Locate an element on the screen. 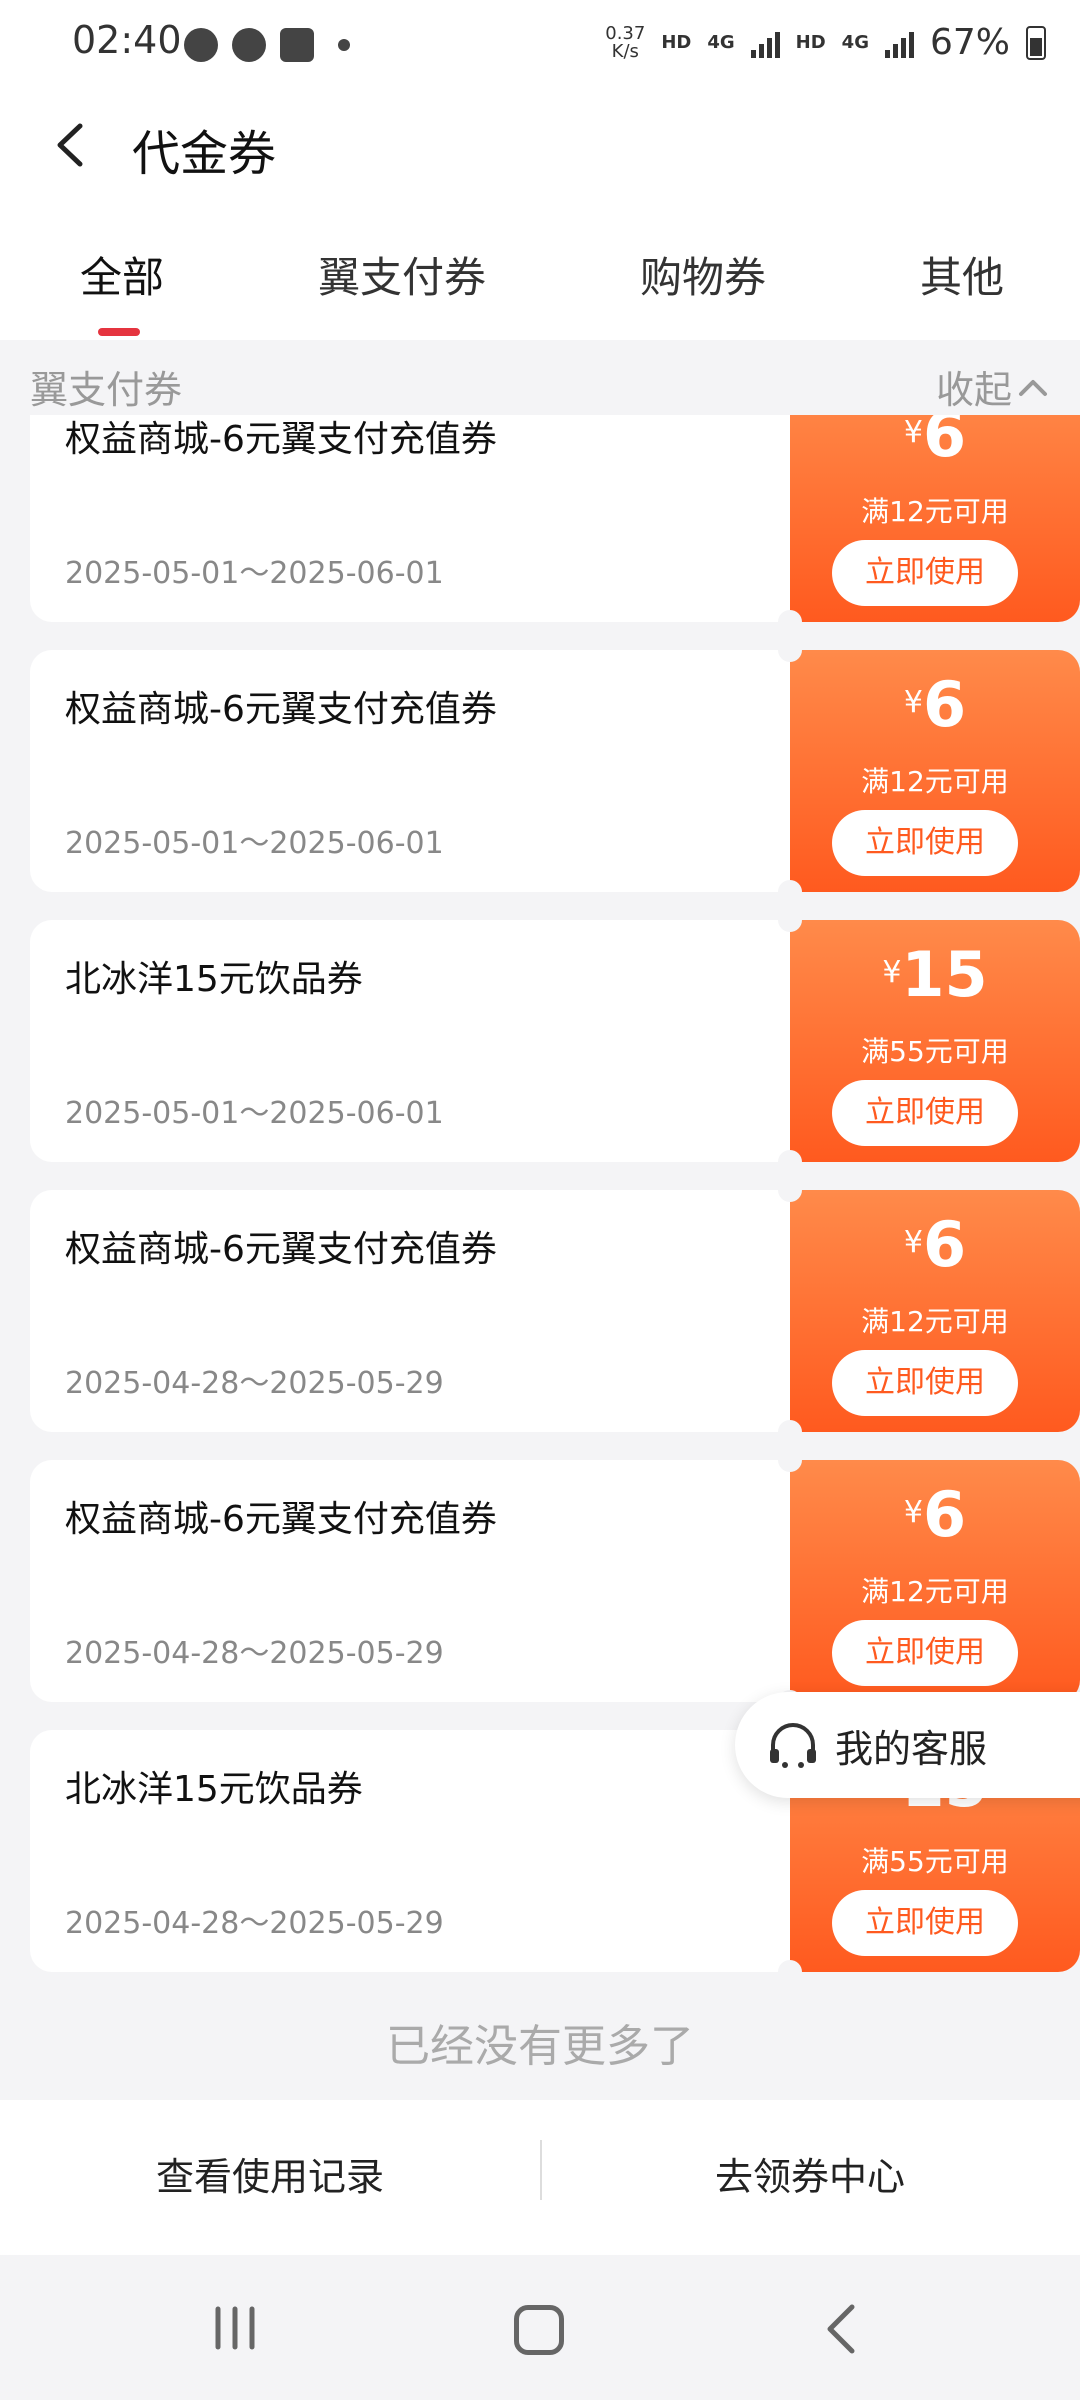 The height and width of the screenshot is (2400, 1080). active-tab-indicator is located at coordinates (119, 332).